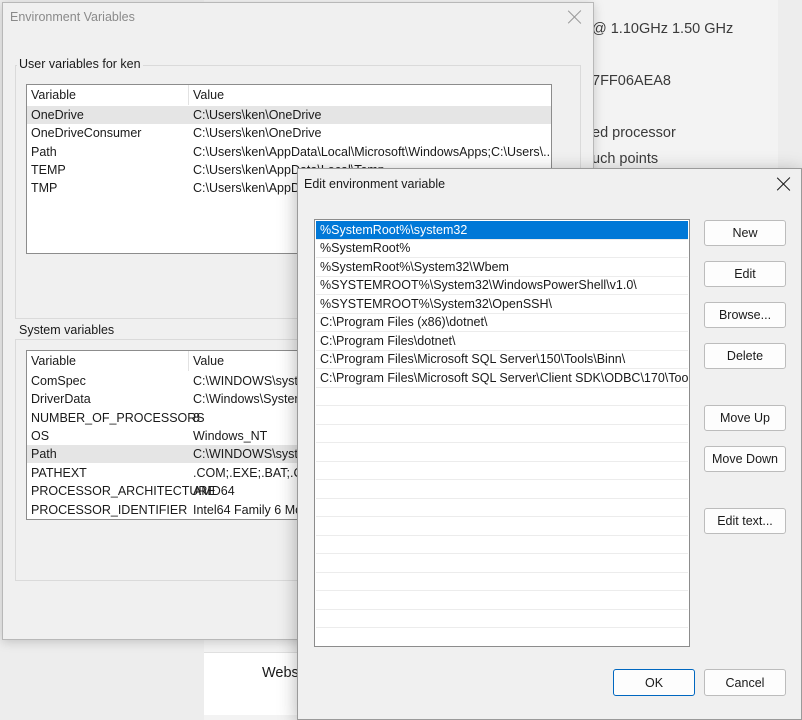 Image resolution: width=802 pixels, height=720 pixels. What do you see at coordinates (663, 29) in the screenshot?
I see `processor-speed-text: @ 1.10GHz 1.50 GHz` at bounding box center [663, 29].